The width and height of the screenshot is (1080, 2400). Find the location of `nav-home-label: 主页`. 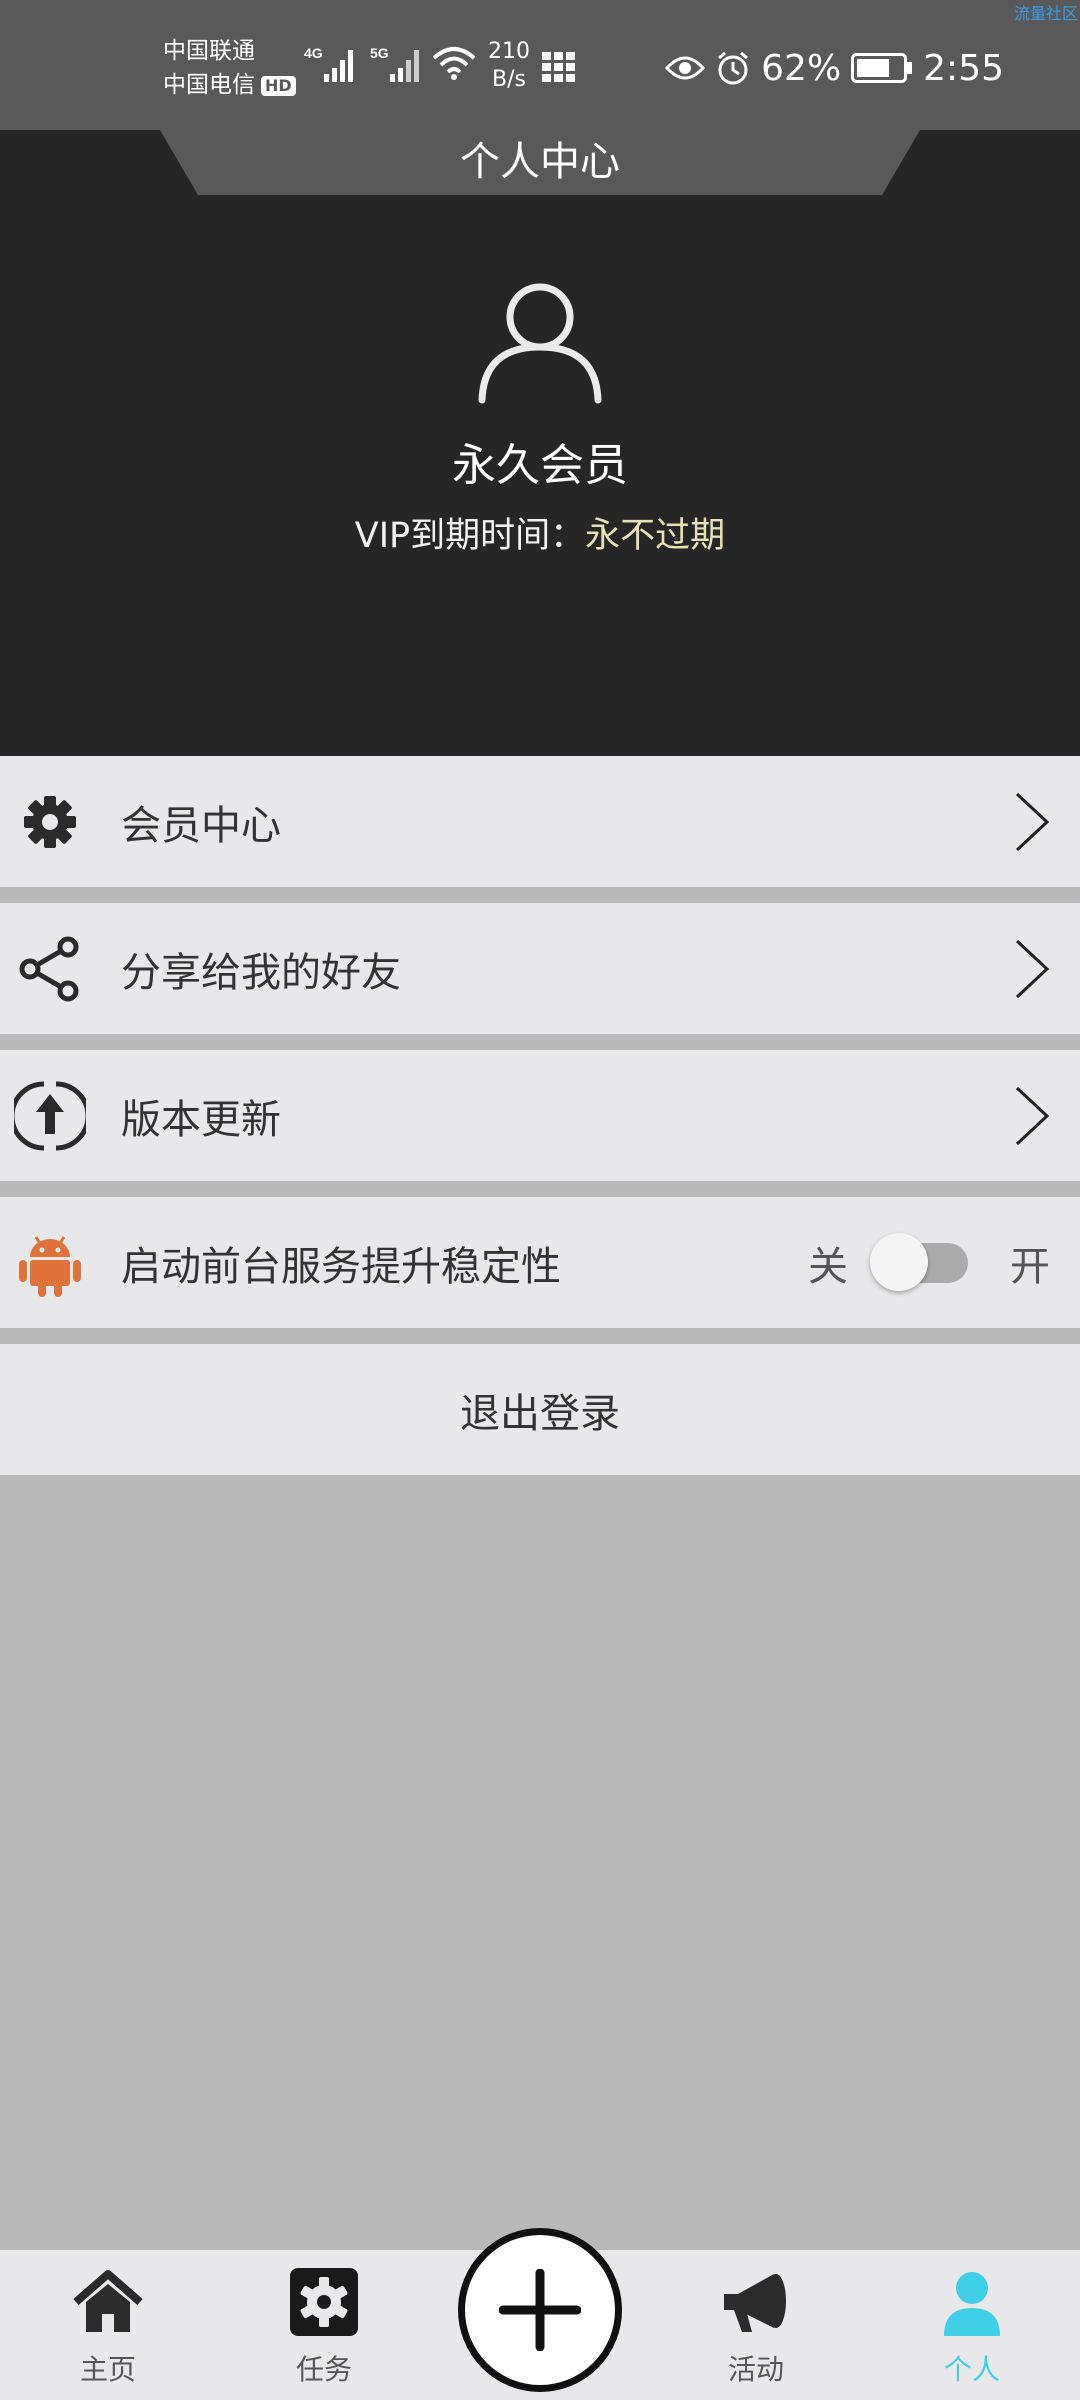

nav-home-label: 主页 is located at coordinates (107, 2369).